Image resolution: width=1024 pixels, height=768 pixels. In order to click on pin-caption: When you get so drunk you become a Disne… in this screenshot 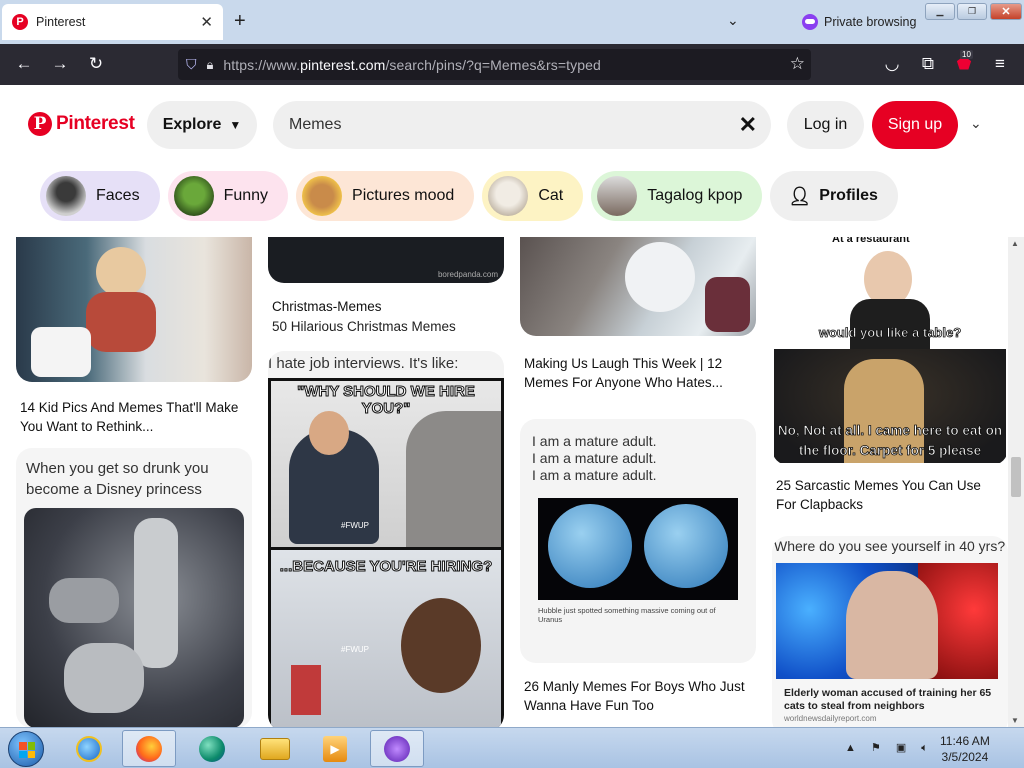, I will do `click(117, 479)`.